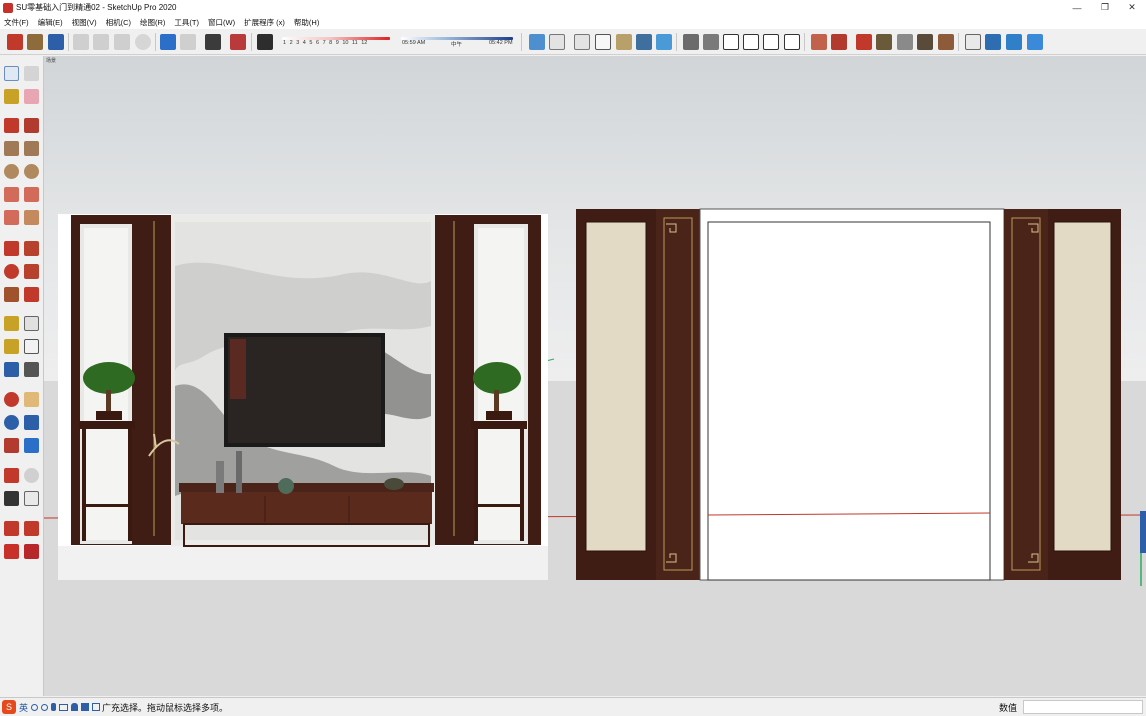 The height and width of the screenshot is (716, 1146). I want to click on right-view-icon, so click(751, 42).